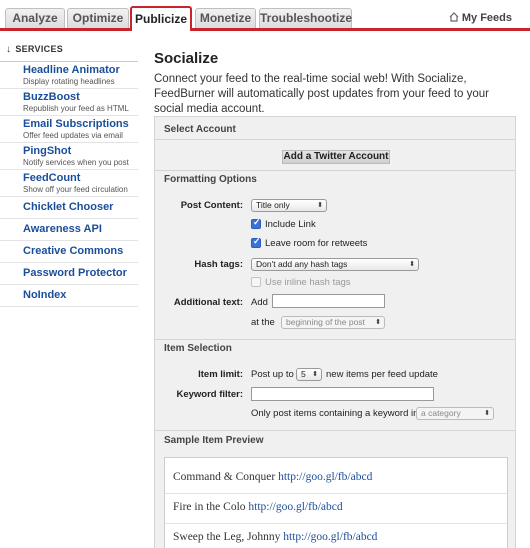  I want to click on include-link-label: Include Link, so click(290, 224).